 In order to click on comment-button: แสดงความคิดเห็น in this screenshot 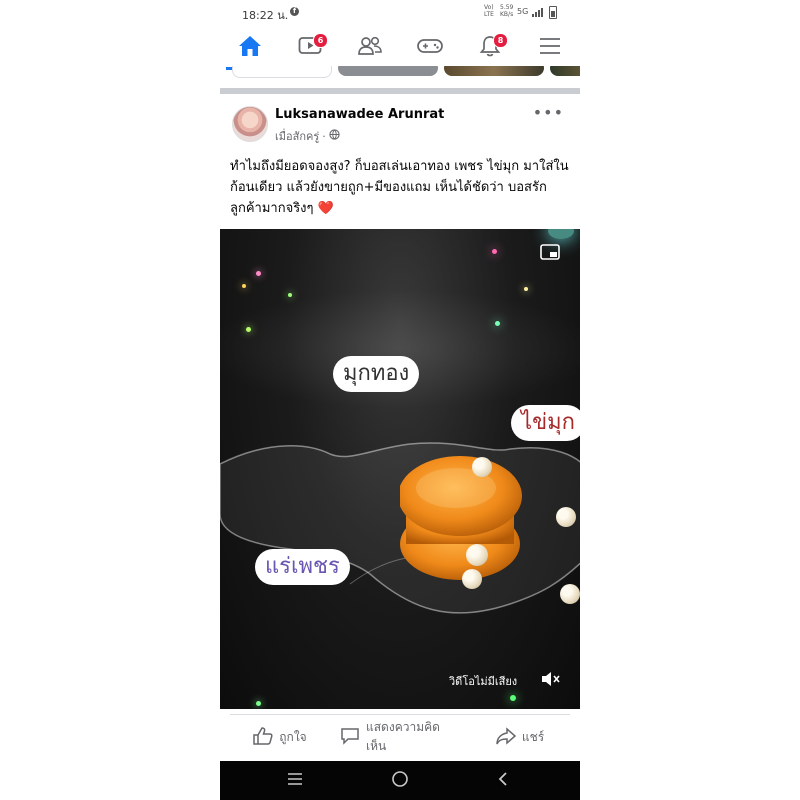, I will do `click(400, 737)`.